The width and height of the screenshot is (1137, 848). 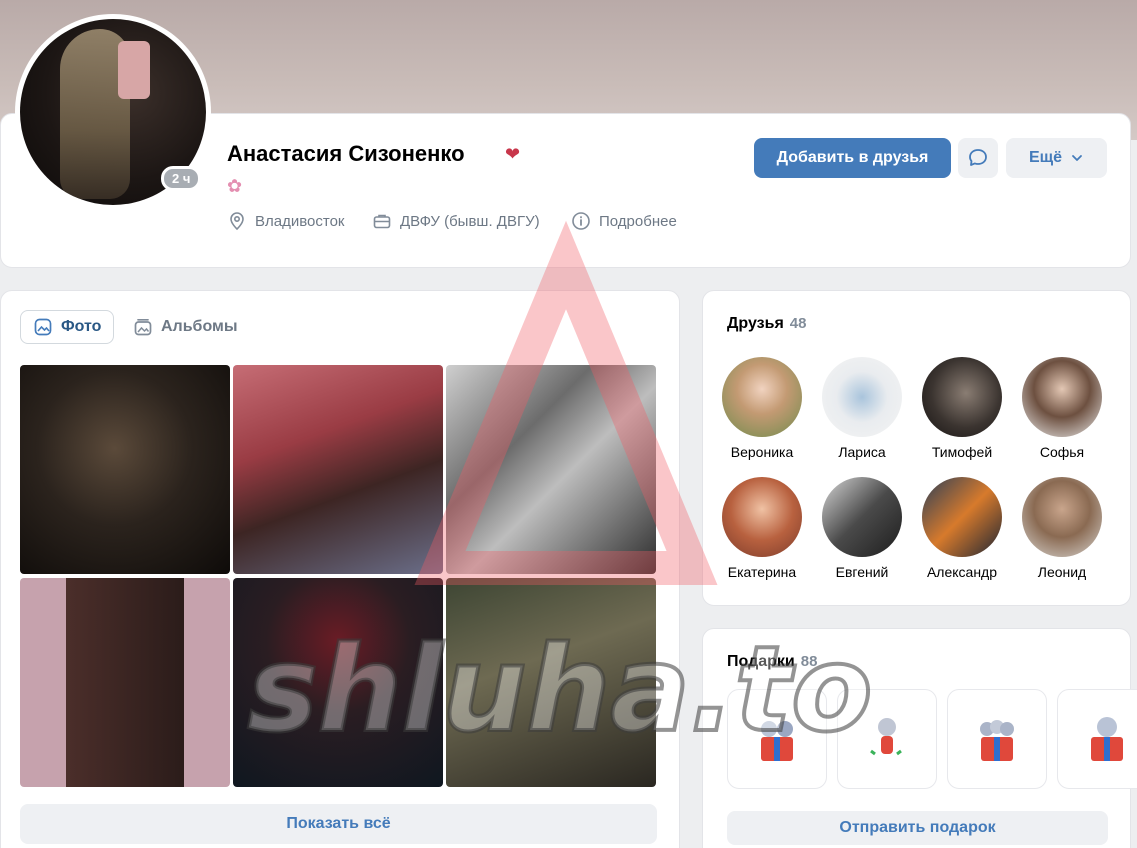 I want to click on friend-name: Евгений, so click(x=862, y=572).